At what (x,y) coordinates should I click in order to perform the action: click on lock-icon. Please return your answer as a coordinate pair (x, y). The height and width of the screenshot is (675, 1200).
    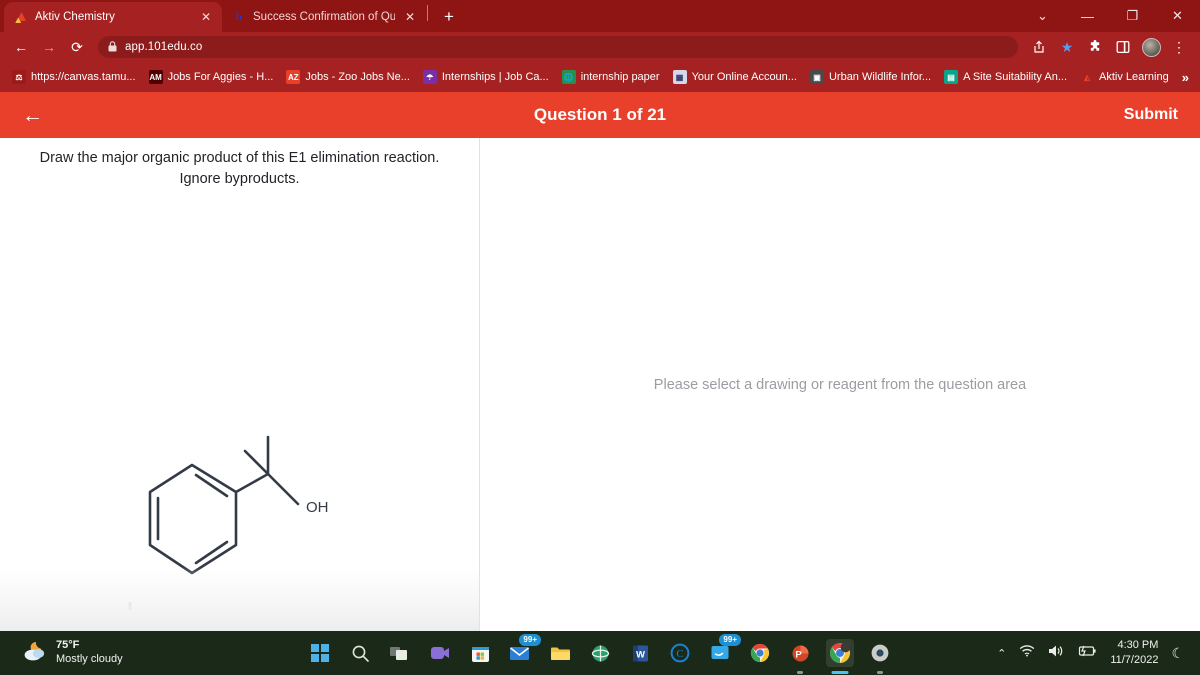
    Looking at the image, I should click on (112, 47).